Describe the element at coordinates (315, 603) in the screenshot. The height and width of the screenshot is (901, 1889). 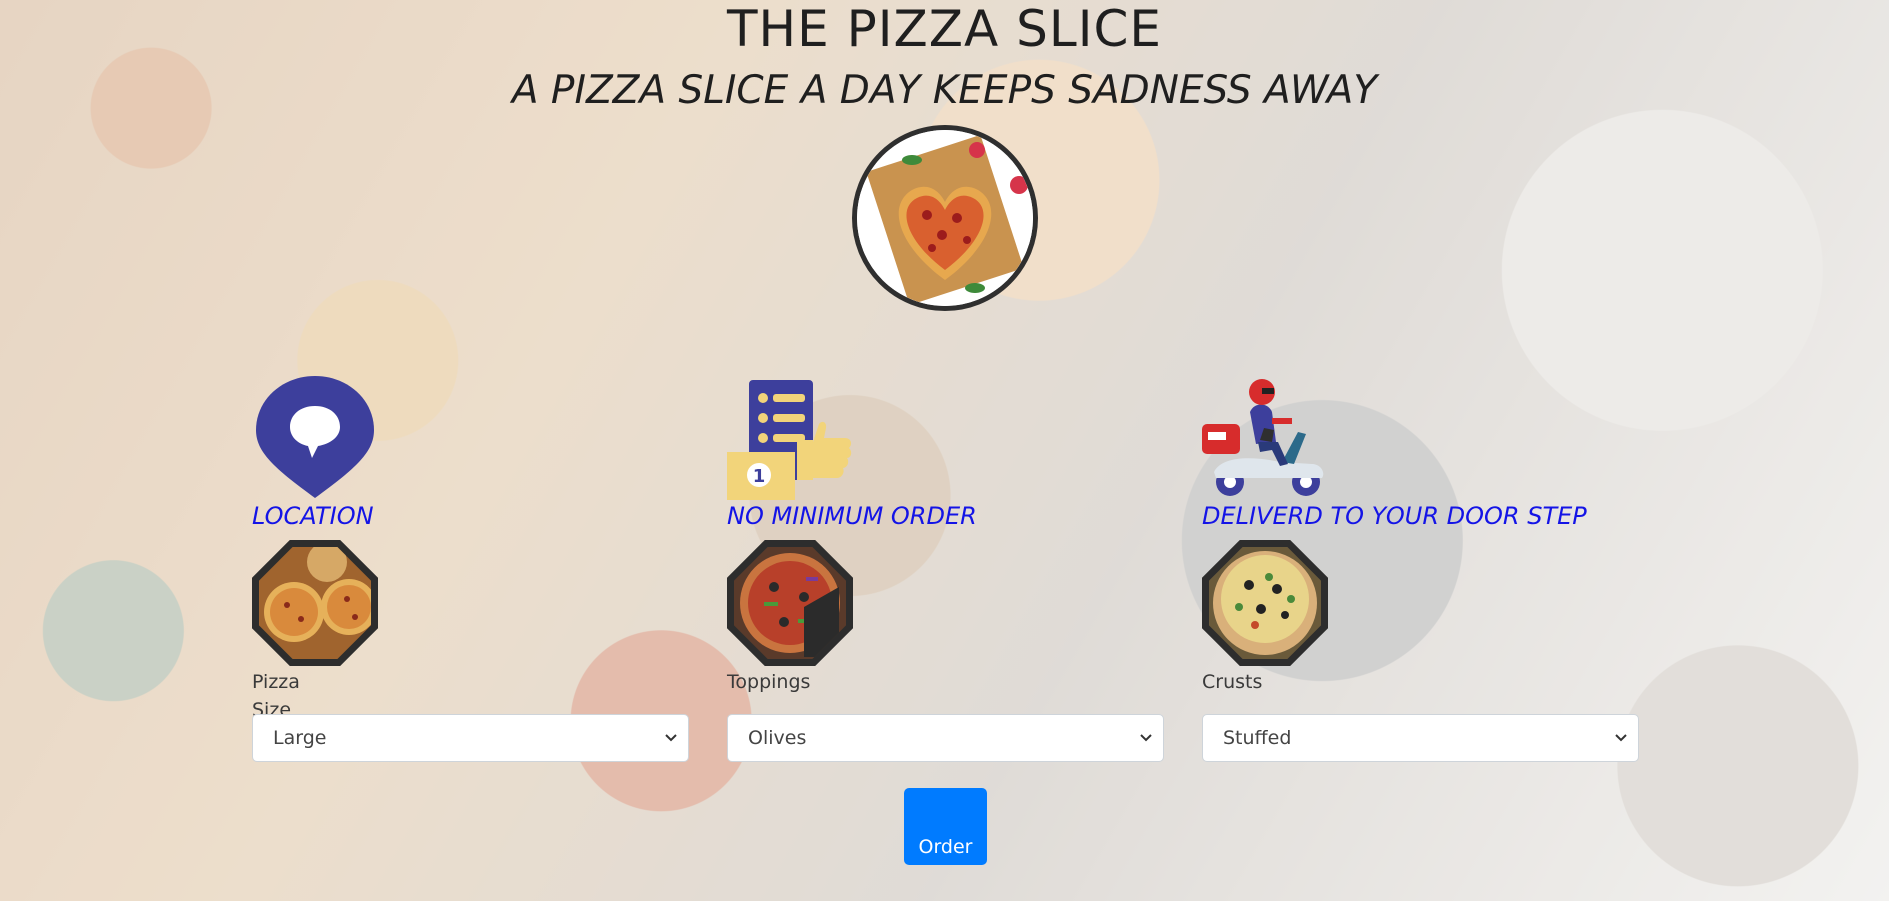
I see `pizza-size-image` at that location.